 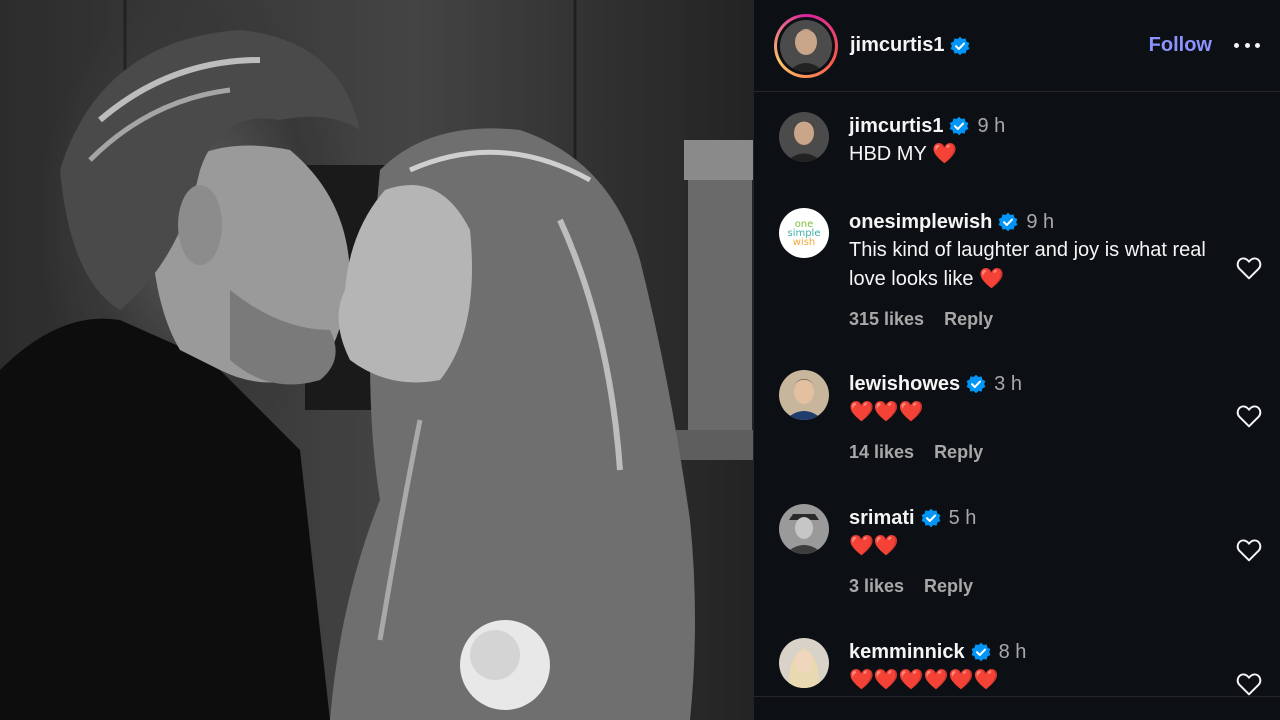 I want to click on comment-text: ❤️❤️, so click(x=874, y=546).